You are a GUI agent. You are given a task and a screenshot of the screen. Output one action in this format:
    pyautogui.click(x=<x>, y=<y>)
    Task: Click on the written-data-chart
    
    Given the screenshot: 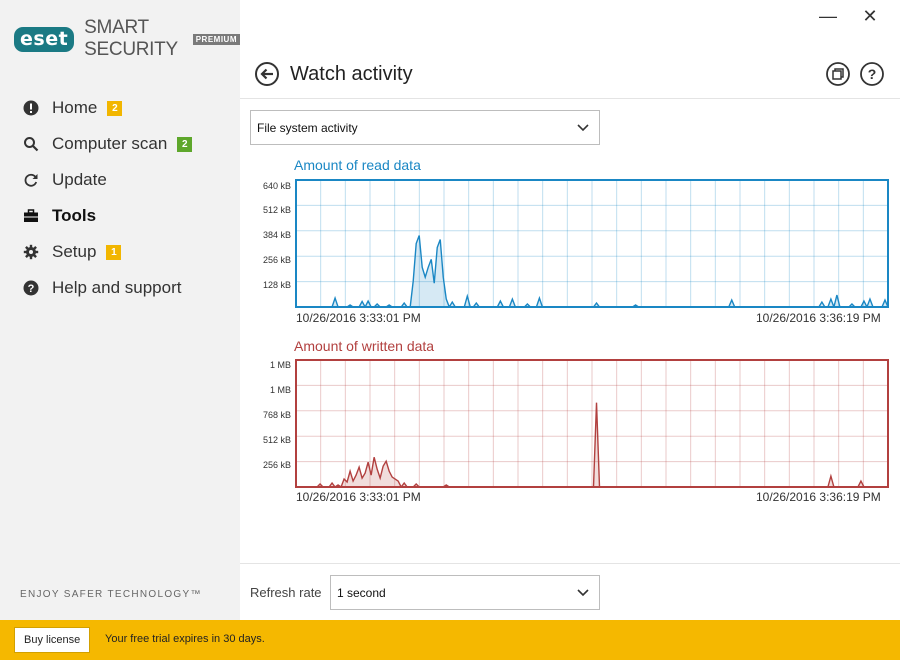 What is the action you would take?
    pyautogui.click(x=592, y=423)
    